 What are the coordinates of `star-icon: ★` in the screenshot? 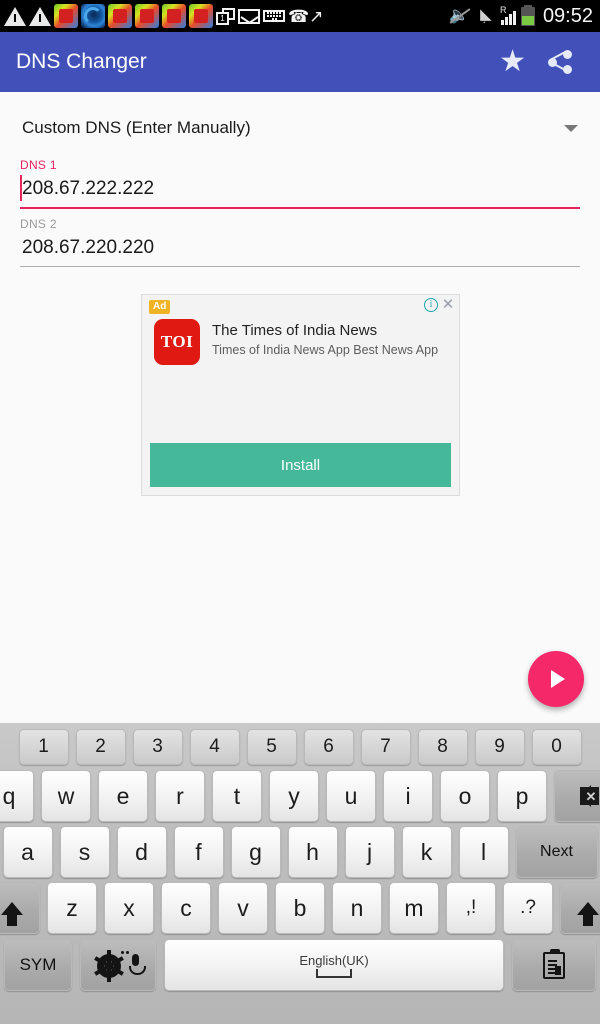 It's located at (512, 62).